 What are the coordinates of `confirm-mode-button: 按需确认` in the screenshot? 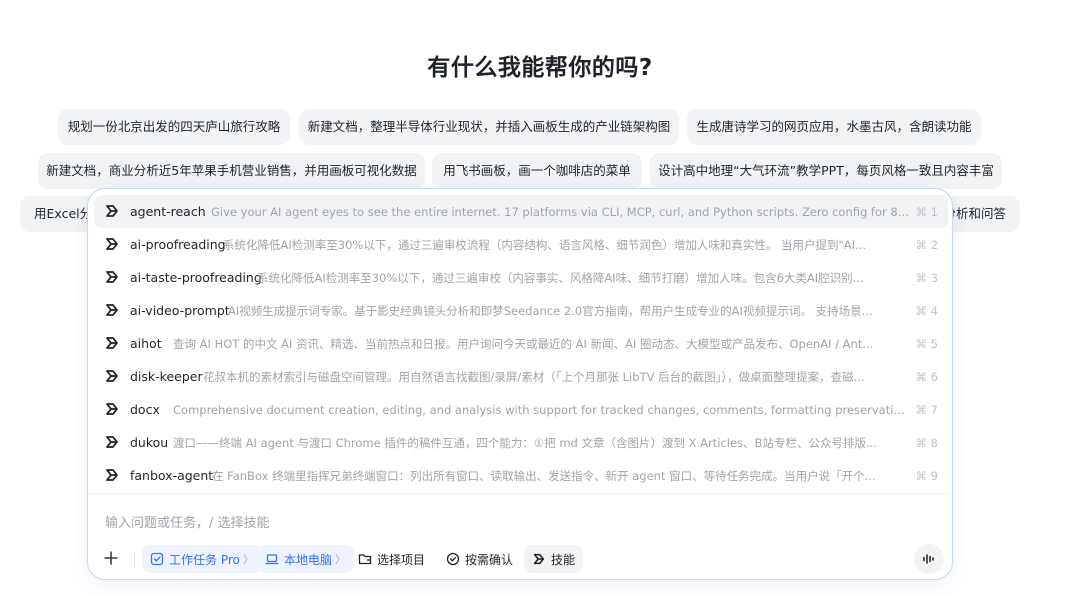 It's located at (479, 559).